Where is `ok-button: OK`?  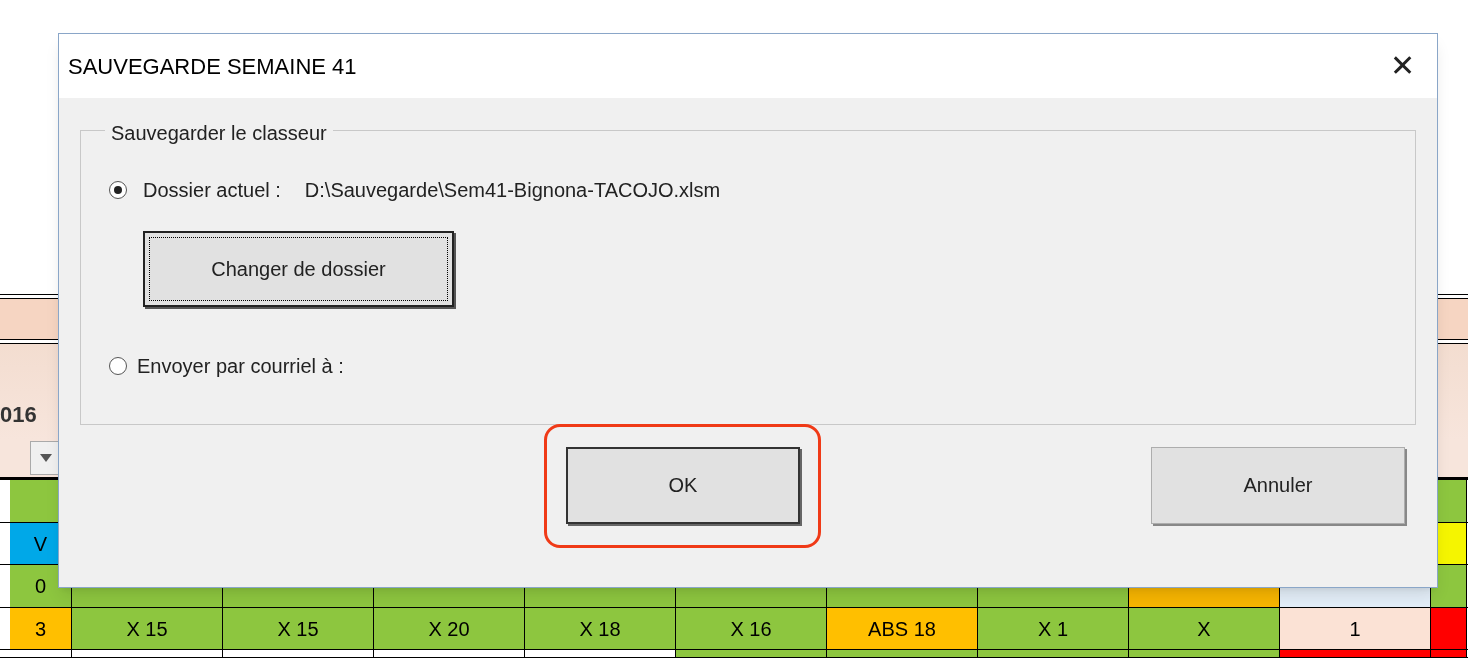 ok-button: OK is located at coordinates (683, 485).